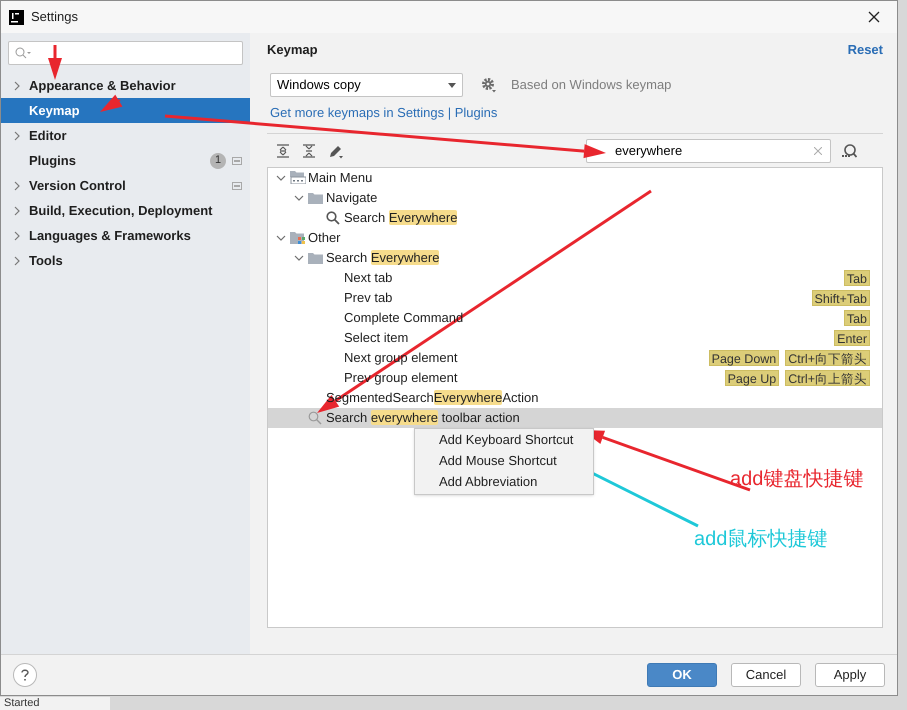 The image size is (907, 710). Describe the element at coordinates (576, 112) in the screenshot. I see `keymaps-link: Get more keymaps in Settings | Plugins` at that location.